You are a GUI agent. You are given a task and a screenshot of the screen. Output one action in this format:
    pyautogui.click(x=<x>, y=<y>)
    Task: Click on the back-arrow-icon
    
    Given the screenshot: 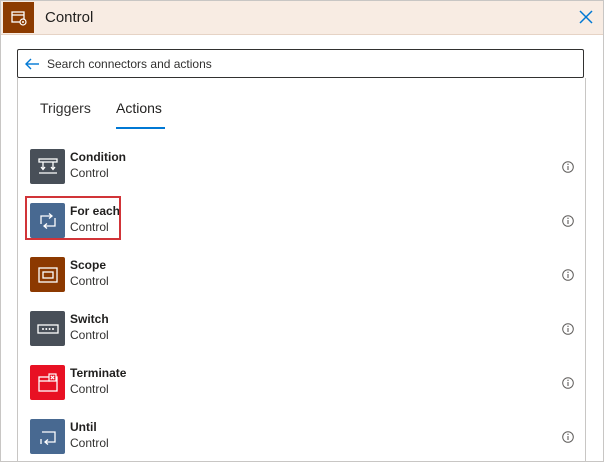 What is the action you would take?
    pyautogui.click(x=32, y=64)
    